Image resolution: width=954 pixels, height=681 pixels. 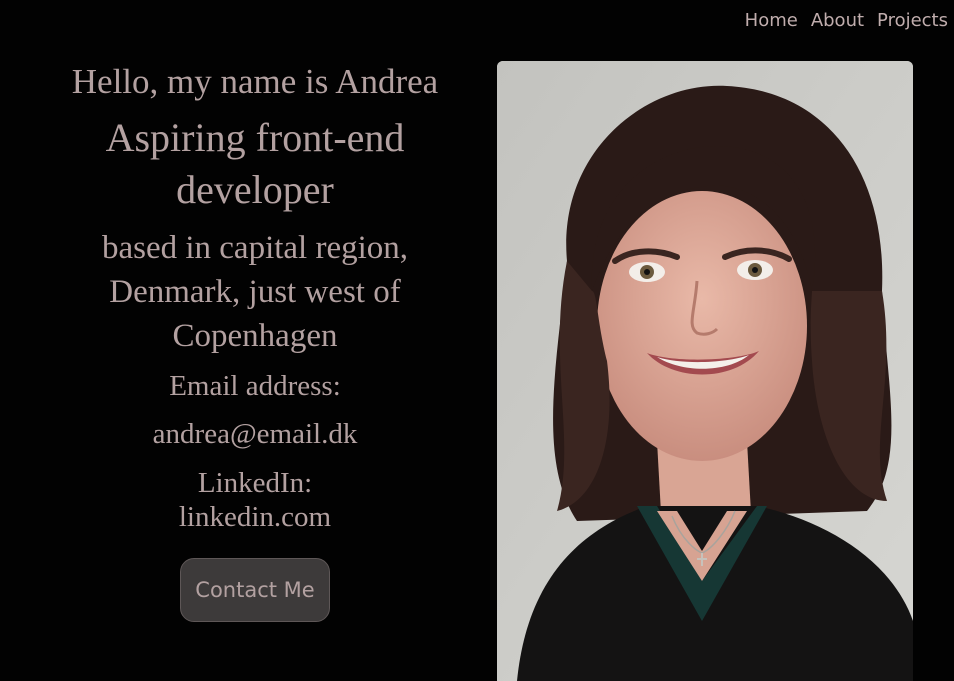 I want to click on contact-me-button: Contact Me, so click(x=255, y=590).